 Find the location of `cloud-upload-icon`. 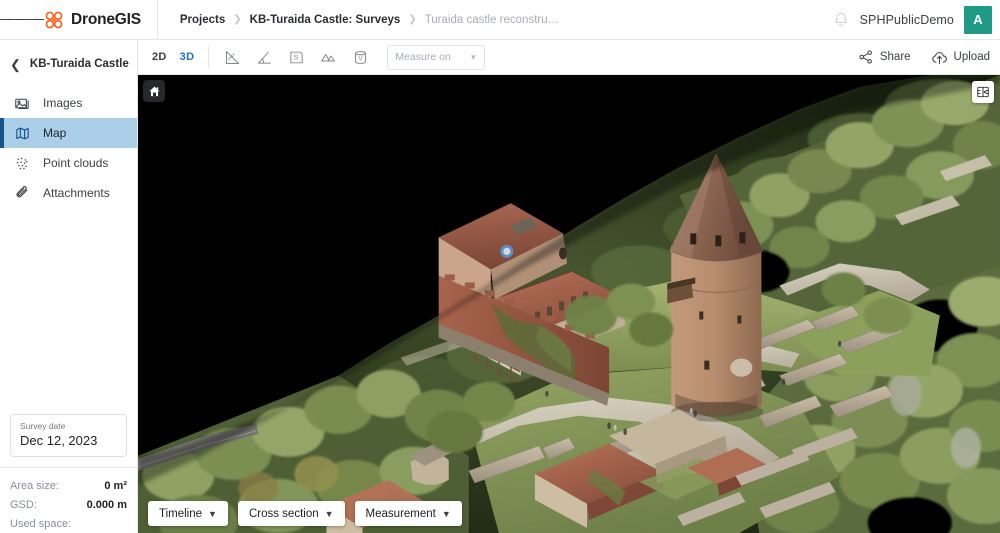

cloud-upload-icon is located at coordinates (939, 57).